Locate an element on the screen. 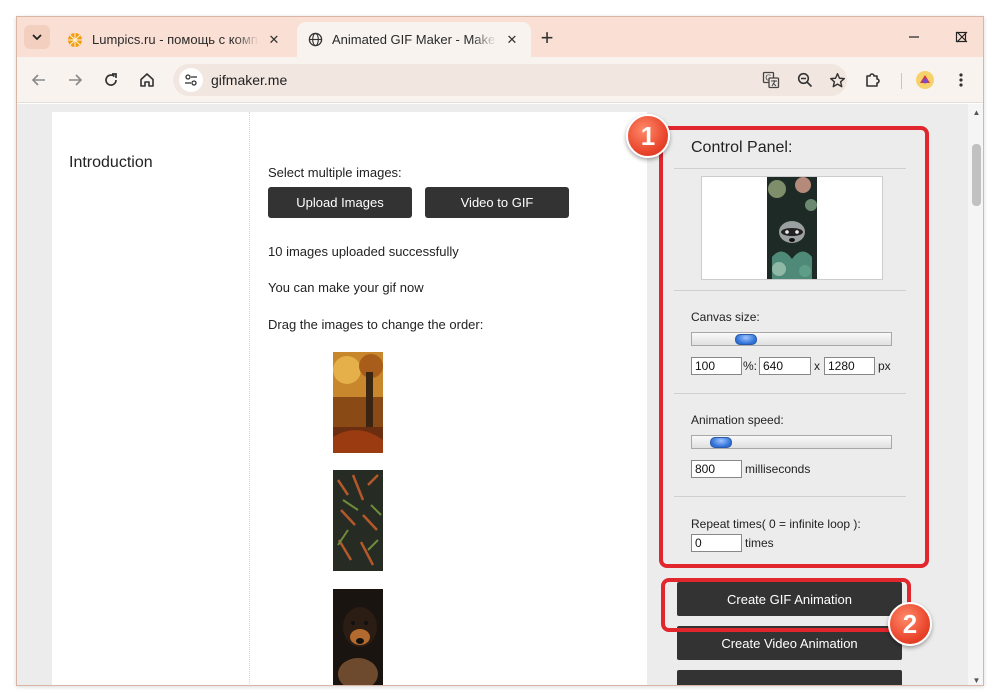 This screenshot has height=700, width=1000. new-tab-button: + is located at coordinates (547, 37).